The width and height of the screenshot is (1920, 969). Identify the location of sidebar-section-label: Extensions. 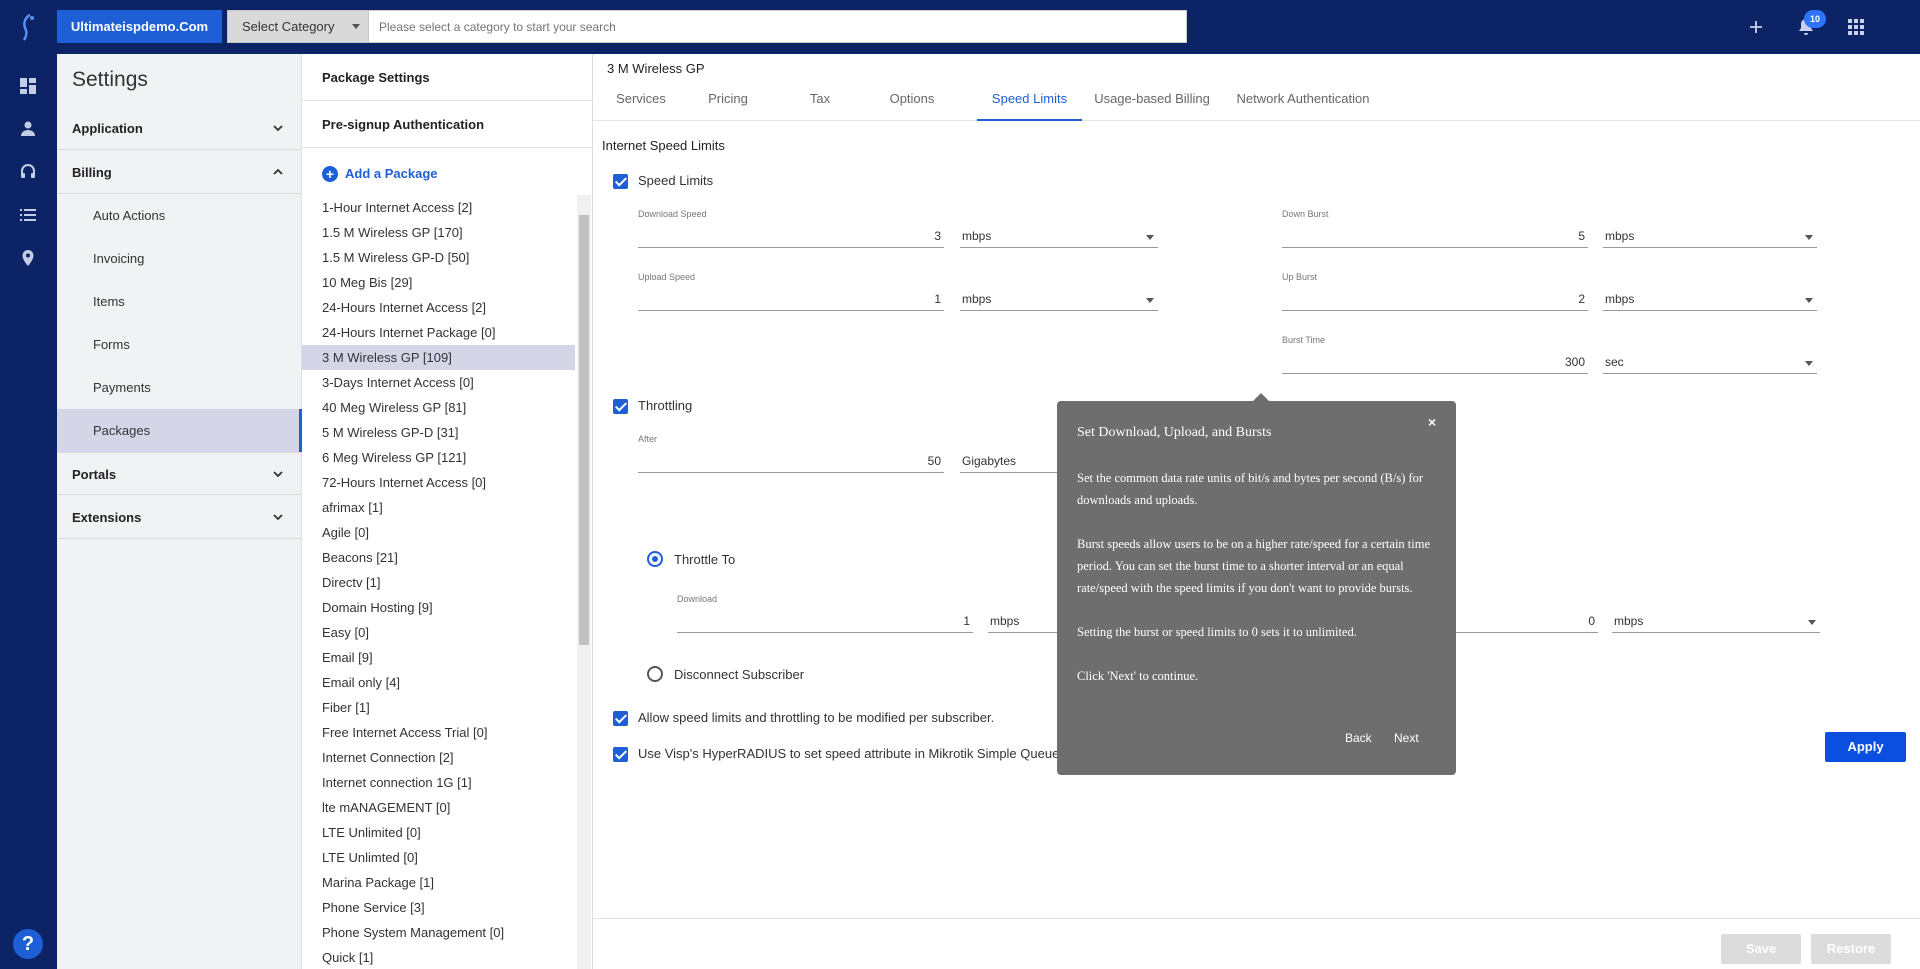
(107, 517).